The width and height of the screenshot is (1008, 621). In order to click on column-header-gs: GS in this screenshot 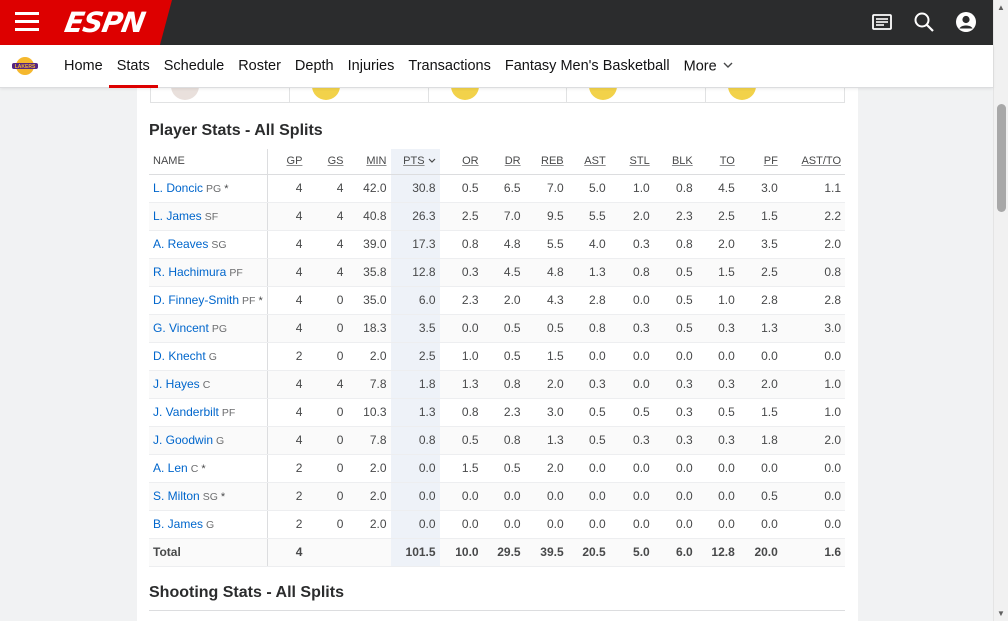, I will do `click(327, 162)`.